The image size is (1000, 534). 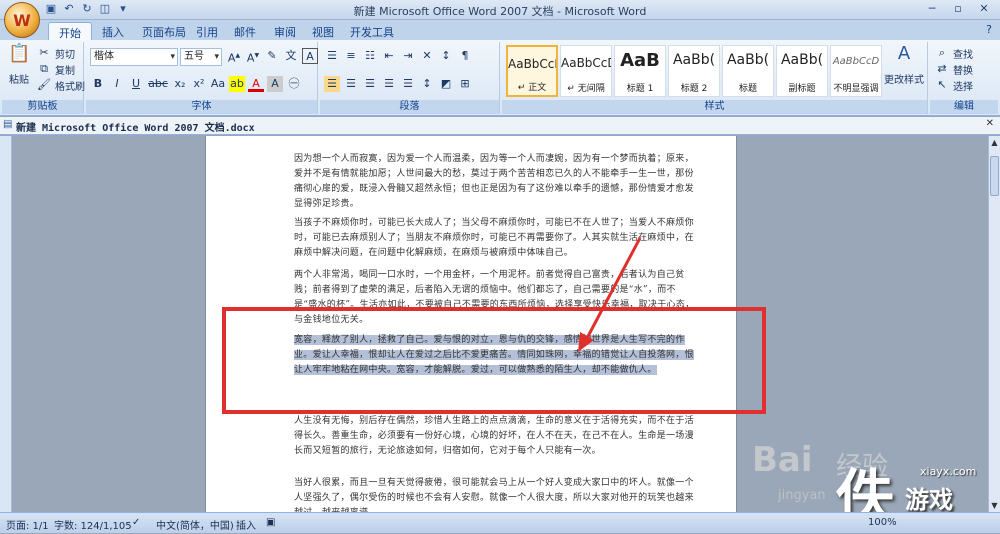 What do you see at coordinates (370, 84) in the screenshot?
I see `align-right-icon: ☰` at bounding box center [370, 84].